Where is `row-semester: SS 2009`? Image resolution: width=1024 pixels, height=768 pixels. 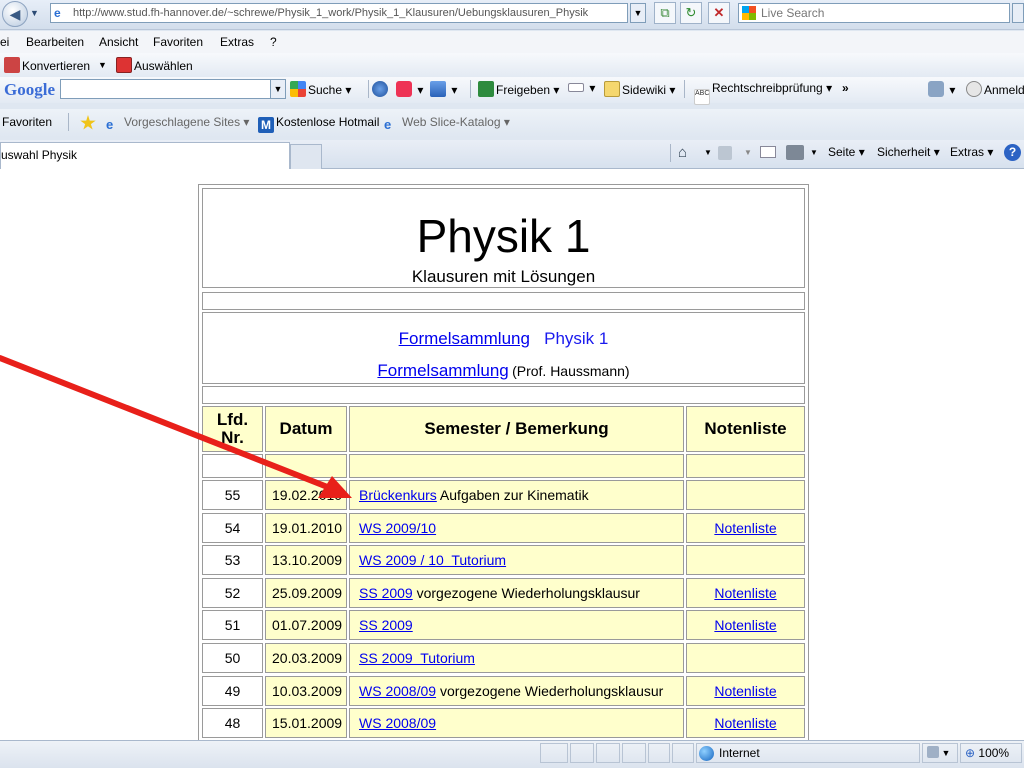 row-semester: SS 2009 is located at coordinates (516, 625).